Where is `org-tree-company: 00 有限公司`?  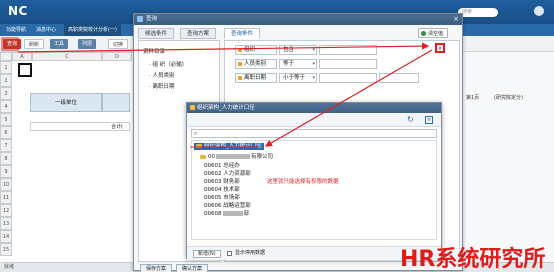 org-tree-company: 00 有限公司 is located at coordinates (236, 156).